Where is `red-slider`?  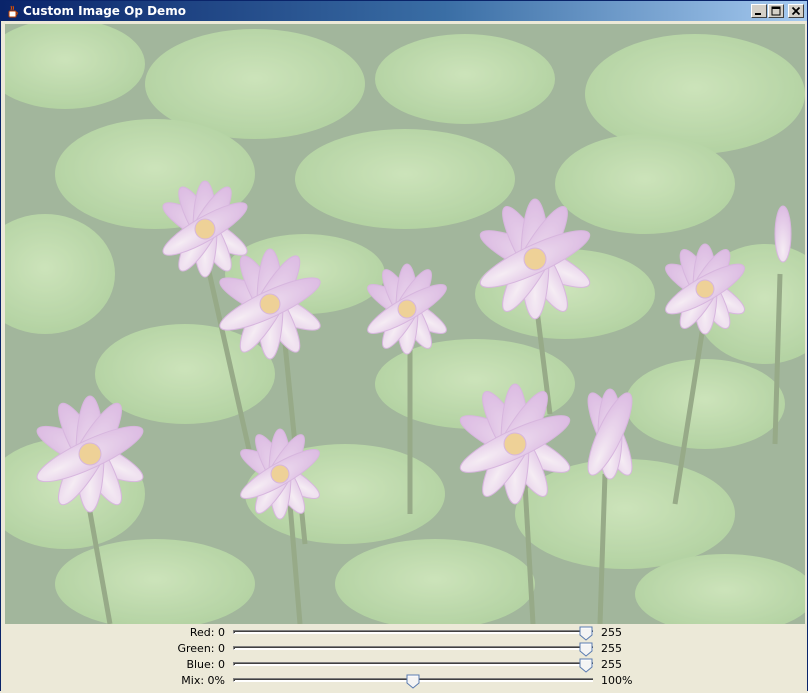 red-slider is located at coordinates (413, 632).